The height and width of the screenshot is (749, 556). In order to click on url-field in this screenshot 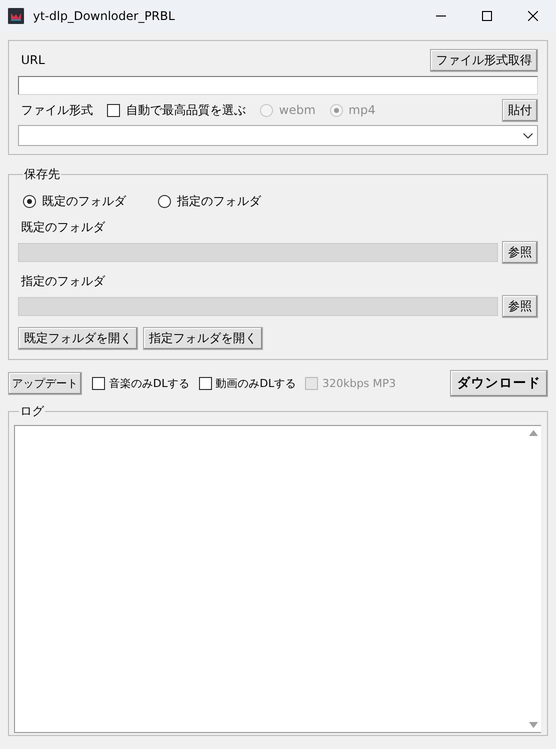, I will do `click(278, 85)`.